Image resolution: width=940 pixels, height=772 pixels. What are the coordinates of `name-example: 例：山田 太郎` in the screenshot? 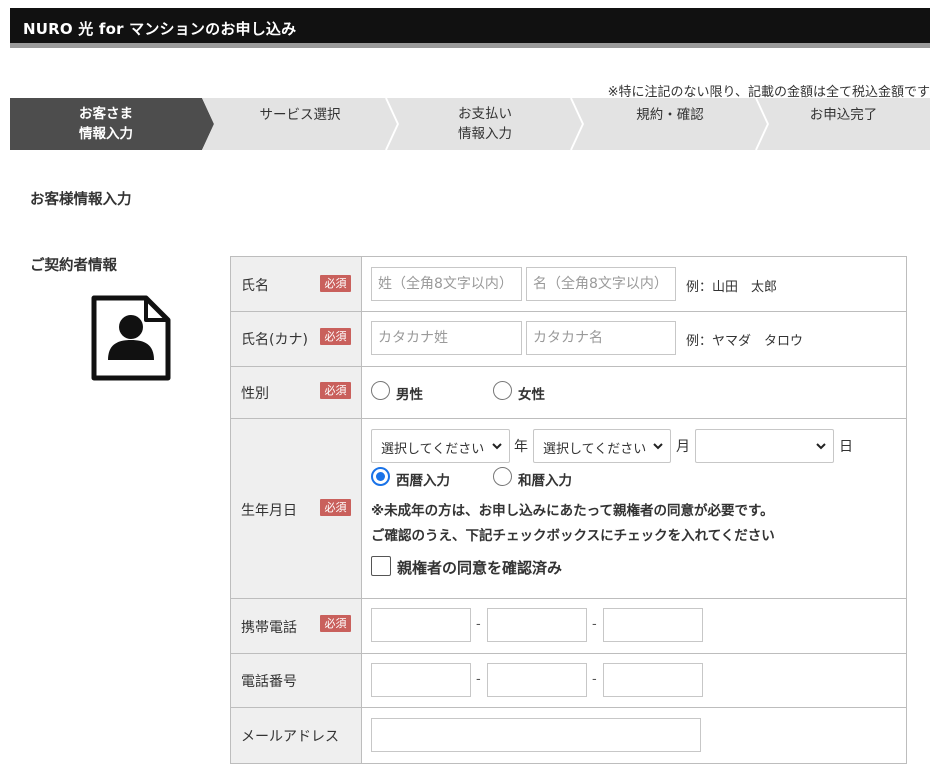 It's located at (732, 287).